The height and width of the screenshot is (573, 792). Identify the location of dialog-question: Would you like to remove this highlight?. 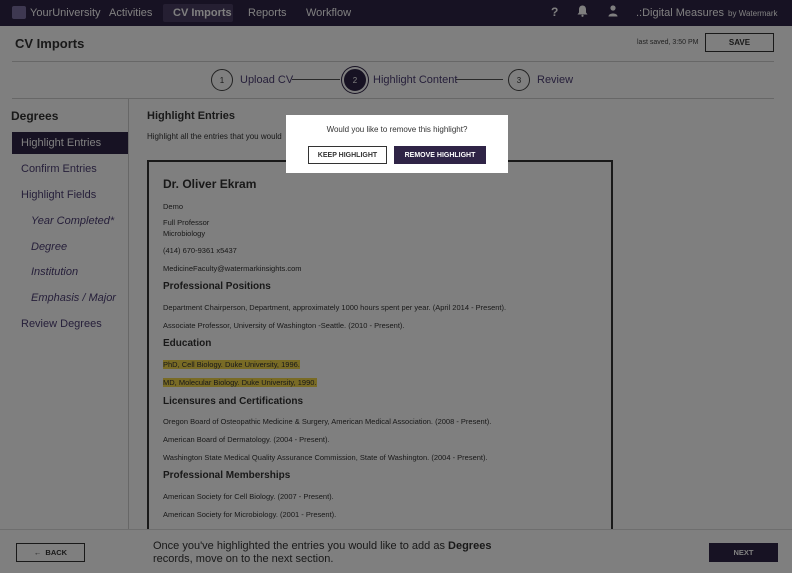
(397, 129).